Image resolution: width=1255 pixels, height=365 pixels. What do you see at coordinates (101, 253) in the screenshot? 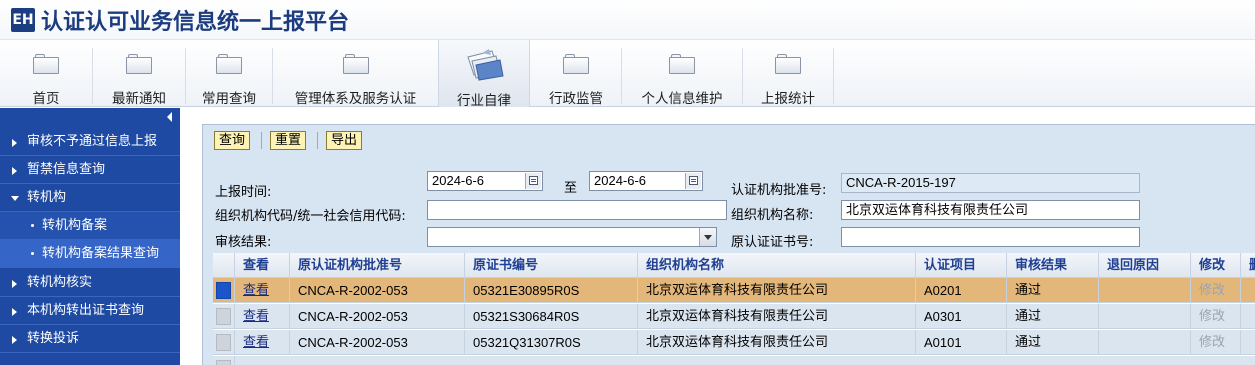
I see `sidebar-item-label: 转机构备案结果查询` at bounding box center [101, 253].